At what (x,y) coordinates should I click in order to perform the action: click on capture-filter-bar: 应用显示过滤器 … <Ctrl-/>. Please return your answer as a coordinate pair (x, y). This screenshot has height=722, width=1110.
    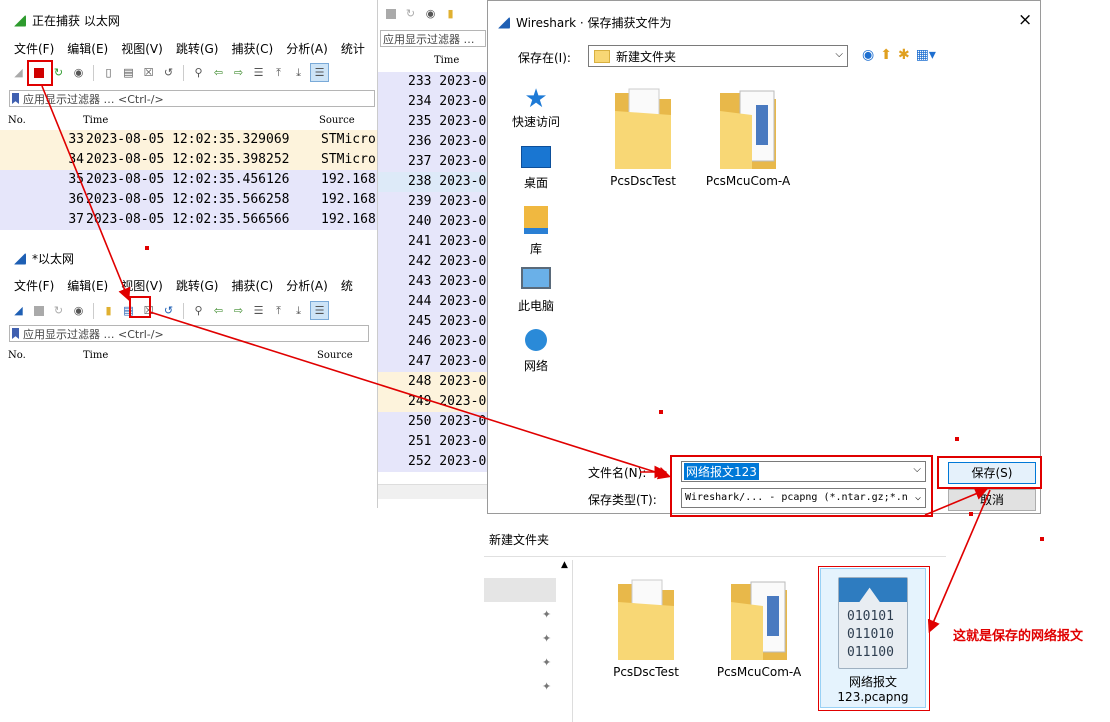
    Looking at the image, I should click on (192, 98).